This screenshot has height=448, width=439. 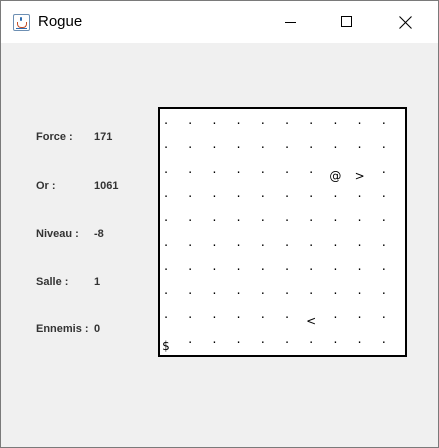 What do you see at coordinates (52, 282) in the screenshot?
I see `stat-label-salle: Salle :` at bounding box center [52, 282].